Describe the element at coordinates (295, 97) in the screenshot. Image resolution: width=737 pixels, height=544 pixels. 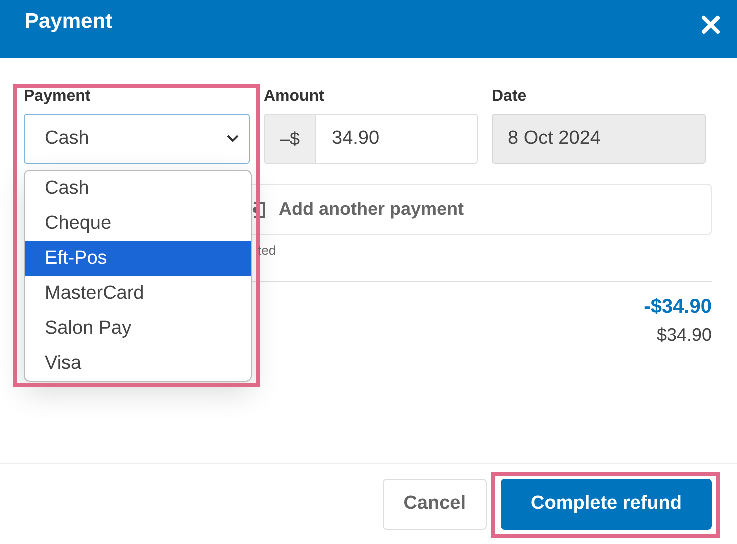
I see `field-label: Amount` at that location.